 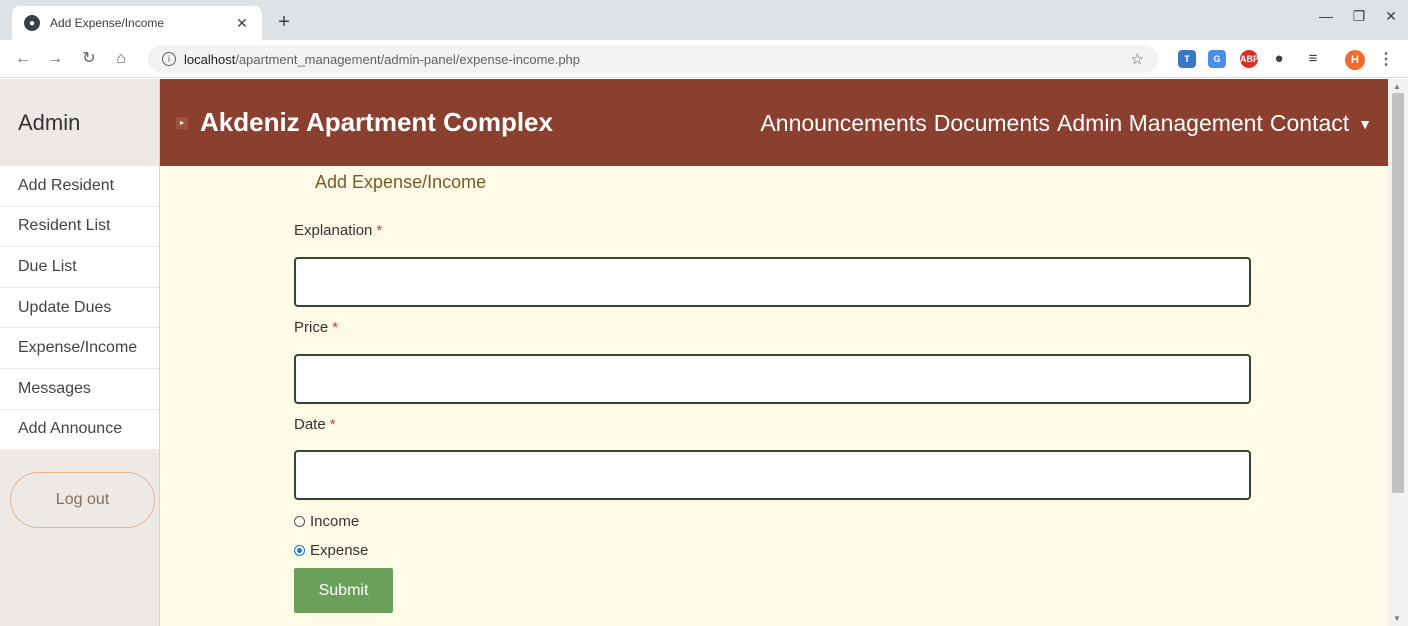 I want to click on radio-income, so click(x=299, y=521).